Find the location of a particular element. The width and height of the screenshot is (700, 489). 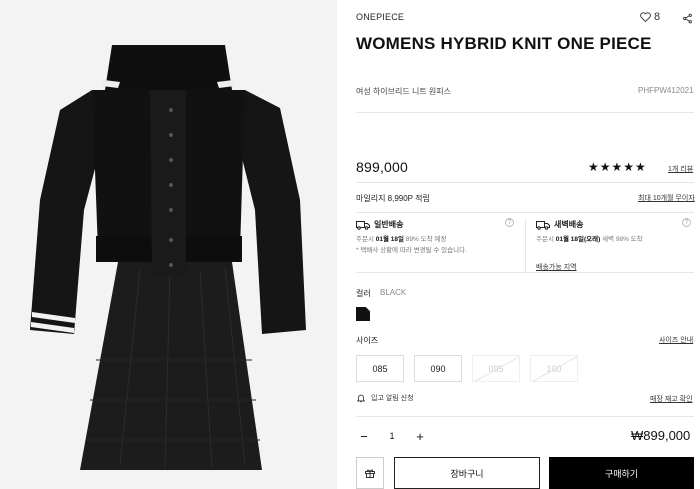

dawn-shipping: 새벽배송 주문시 01월 18일(오래) 새벽 98% 도착 ? 배송가능 지역 is located at coordinates (615, 242).